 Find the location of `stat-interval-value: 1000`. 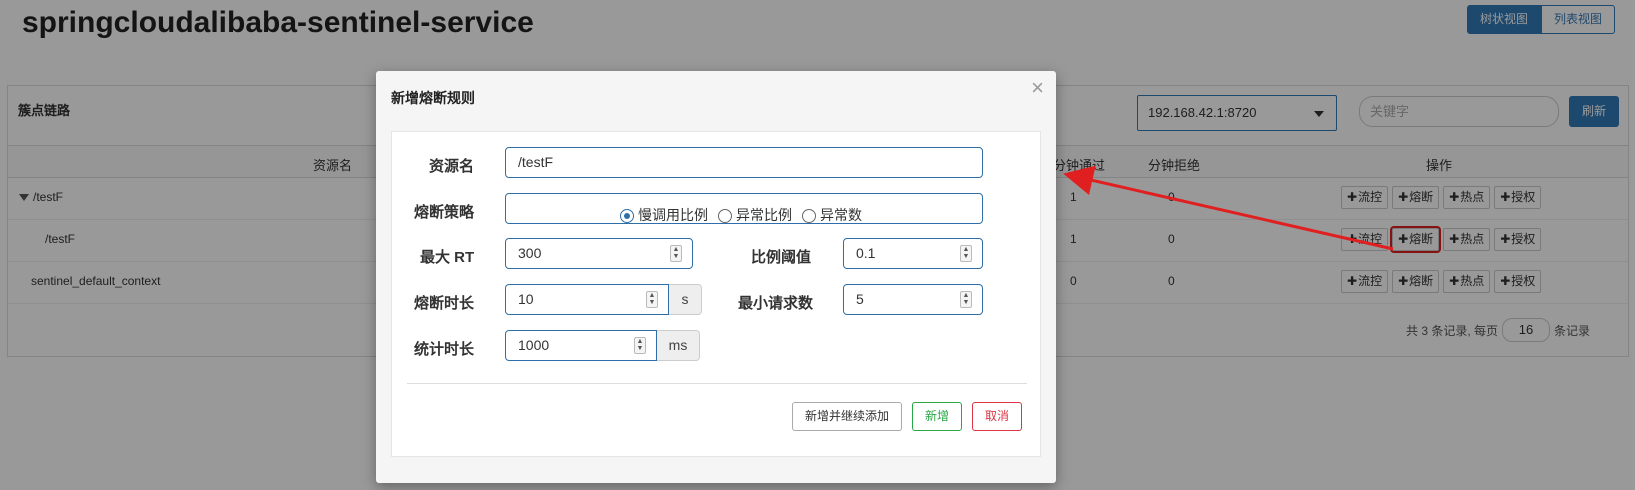

stat-interval-value: 1000 is located at coordinates (534, 345).